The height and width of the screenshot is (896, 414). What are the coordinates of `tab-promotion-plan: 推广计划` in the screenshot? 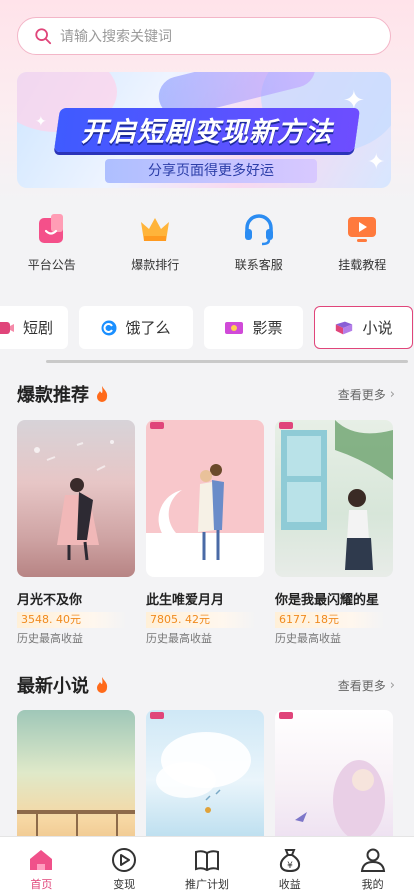 It's located at (207, 866).